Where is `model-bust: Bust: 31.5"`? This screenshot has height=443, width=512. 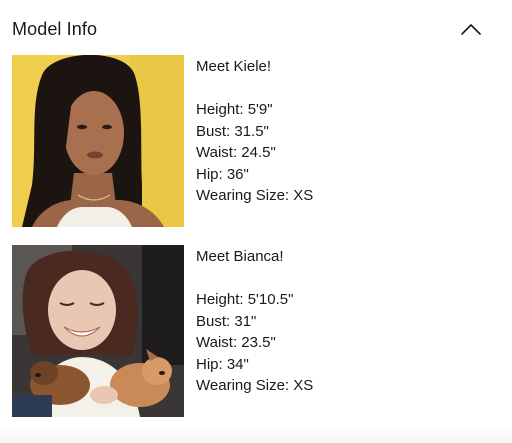 model-bust: Bust: 31.5" is located at coordinates (232, 131).